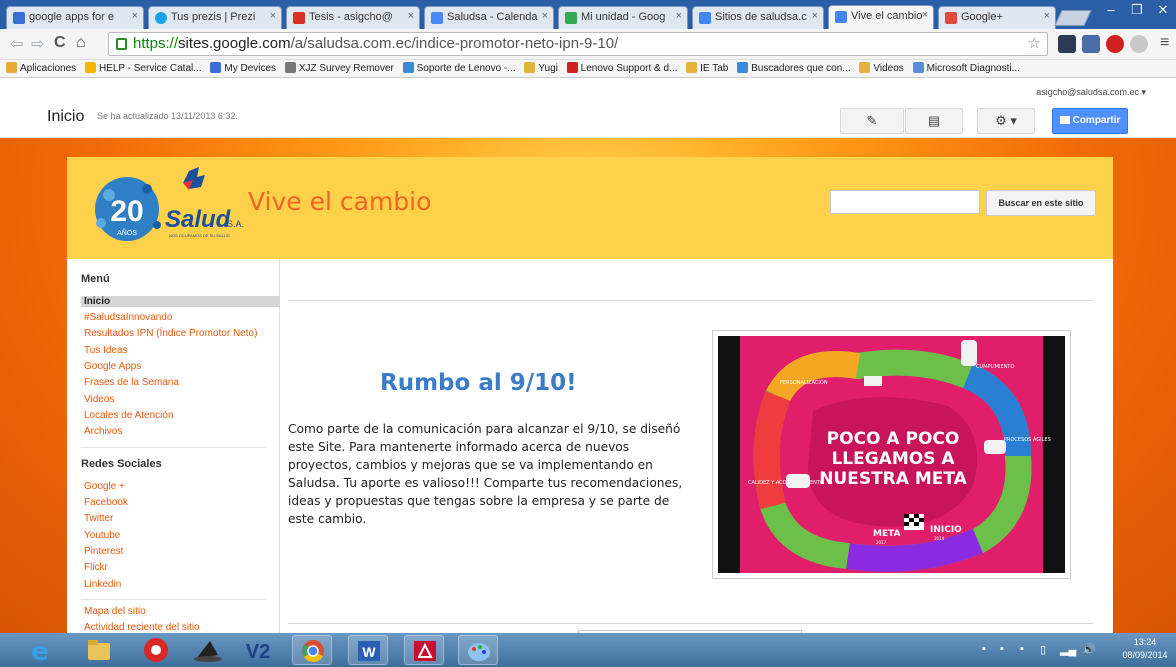 Image resolution: width=1176 pixels, height=667 pixels. What do you see at coordinates (339, 68) in the screenshot?
I see `bookmark-item: XJZ Survey Remover` at bounding box center [339, 68].